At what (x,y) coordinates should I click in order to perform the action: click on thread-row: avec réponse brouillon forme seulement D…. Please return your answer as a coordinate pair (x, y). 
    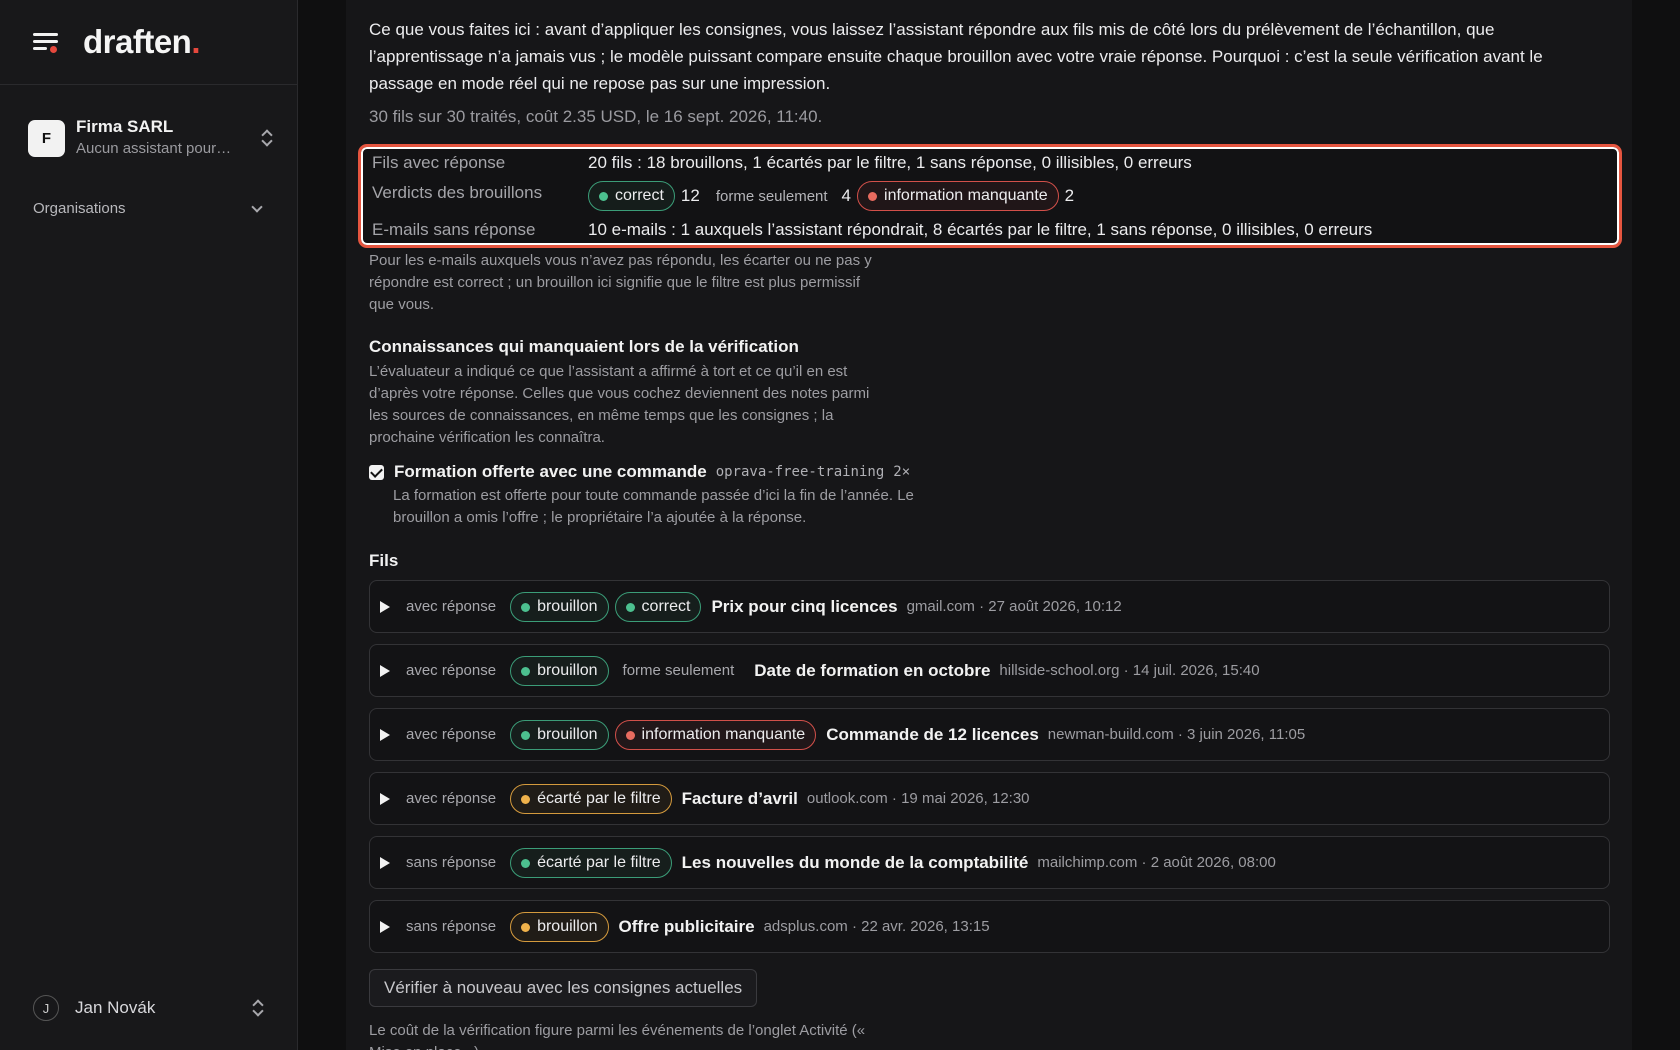
    Looking at the image, I should click on (989, 670).